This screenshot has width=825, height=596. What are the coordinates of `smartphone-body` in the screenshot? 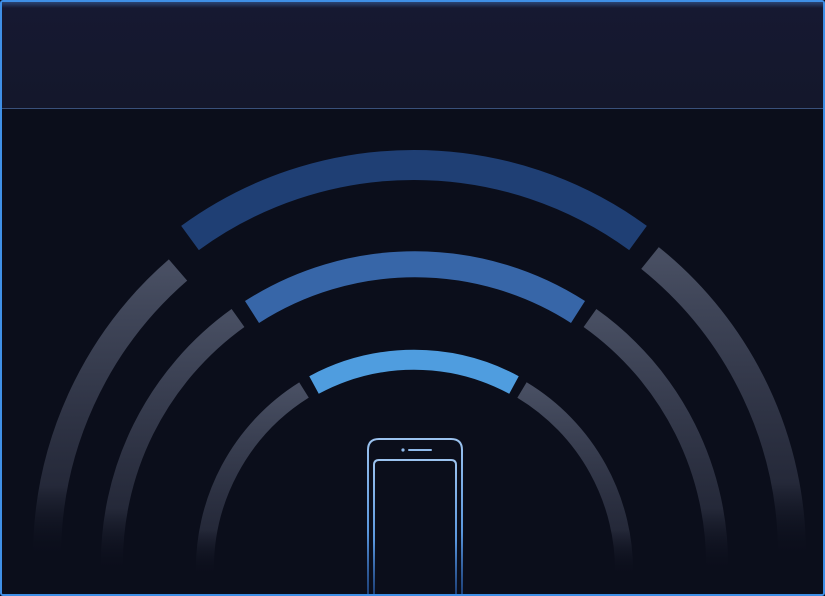 It's located at (415, 516).